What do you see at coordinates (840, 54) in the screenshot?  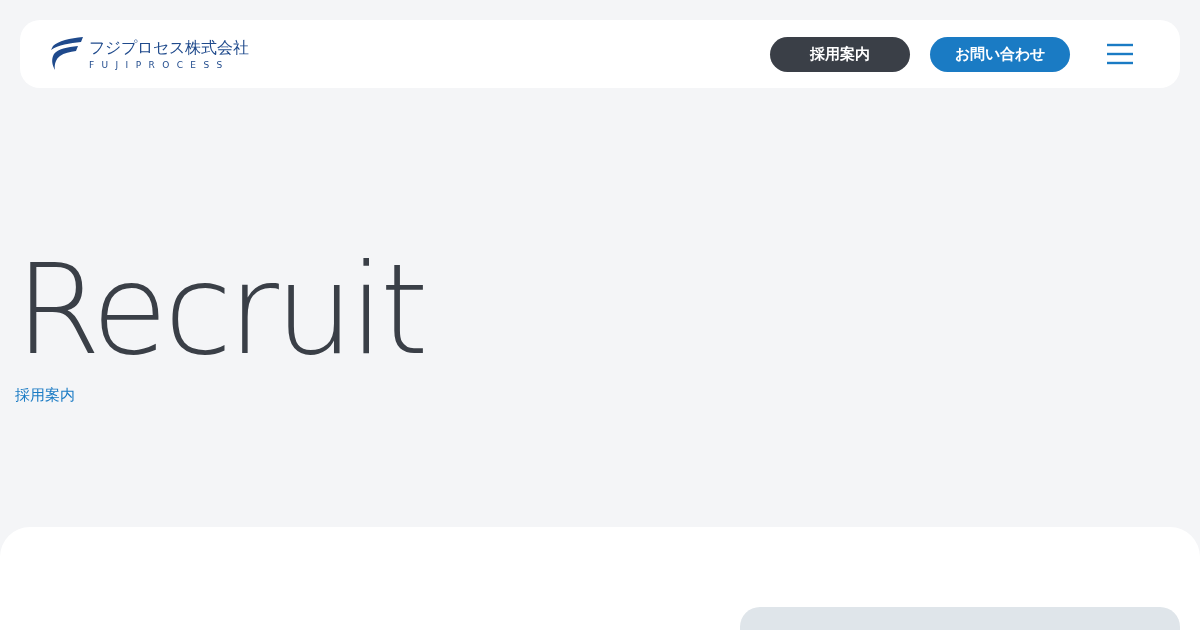 I see `recruit-button: 採用案内` at bounding box center [840, 54].